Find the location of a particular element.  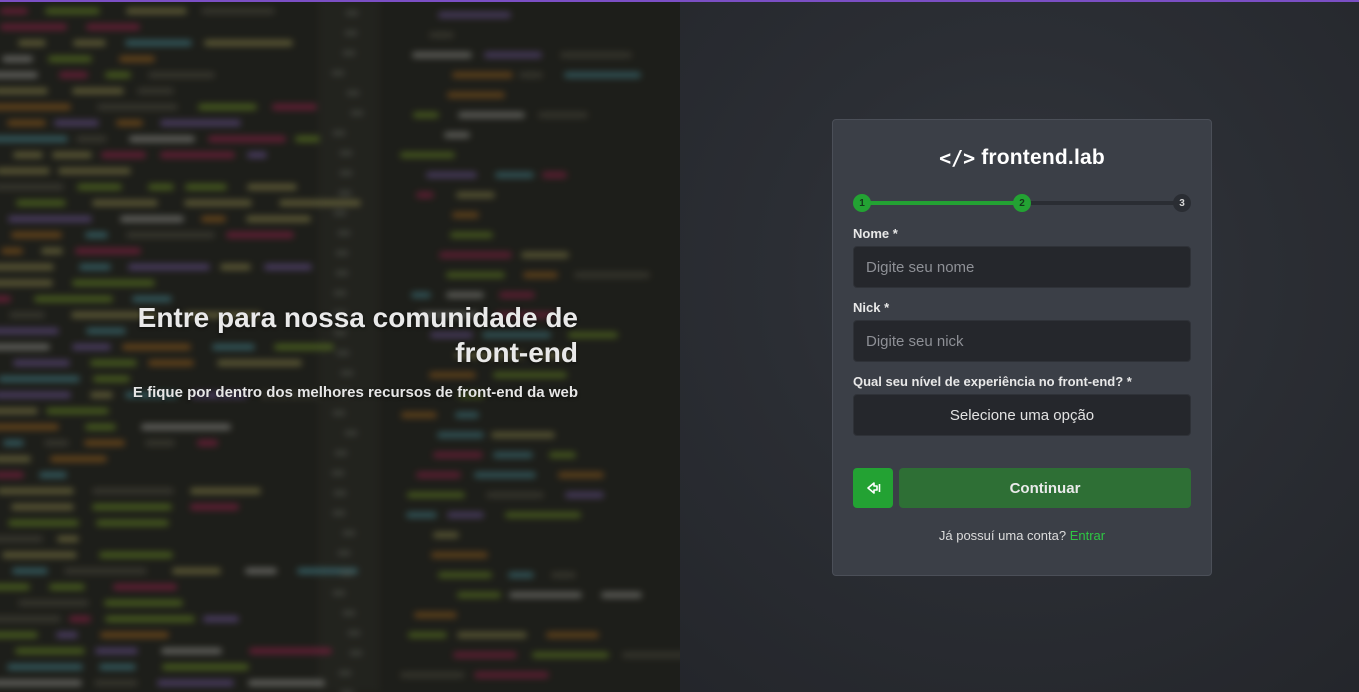

top-accent-line is located at coordinates (679, 1).